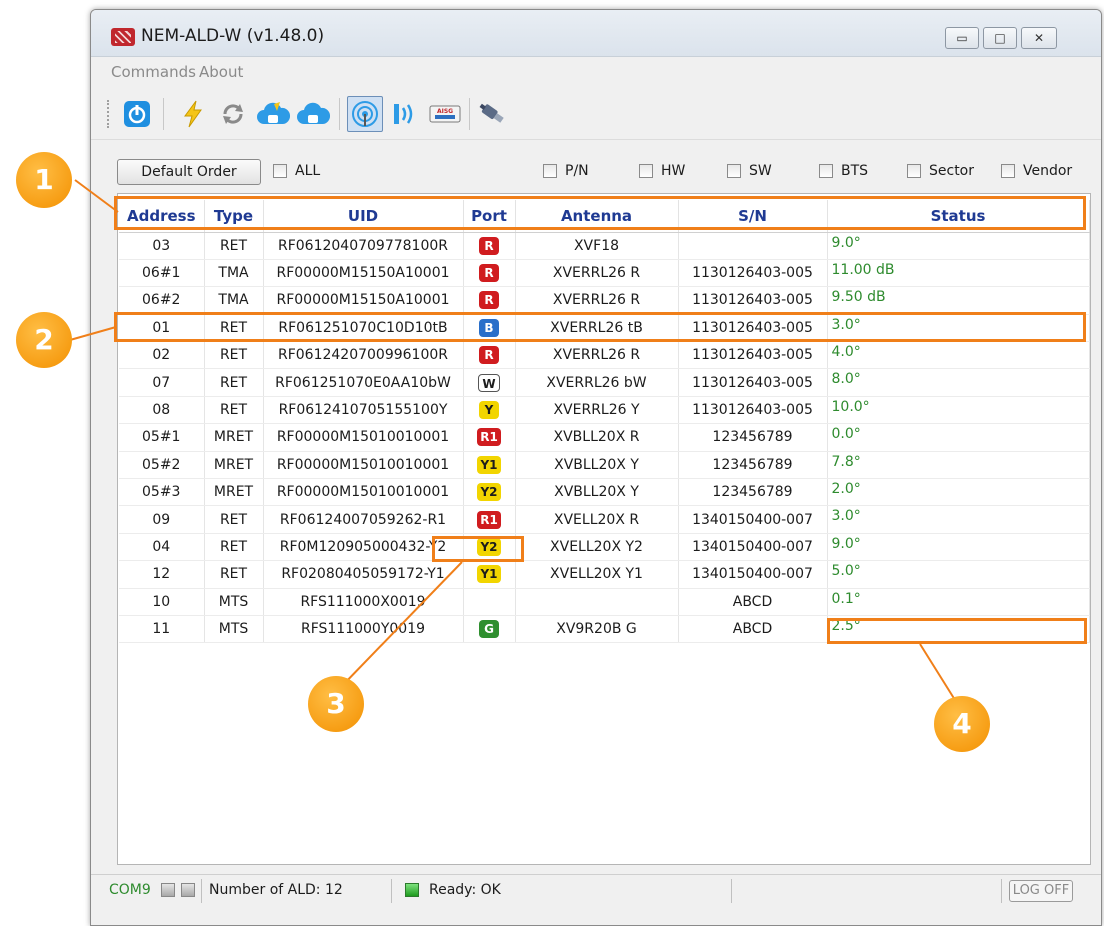  What do you see at coordinates (188, 890) in the screenshot?
I see `rx-led-icon` at bounding box center [188, 890].